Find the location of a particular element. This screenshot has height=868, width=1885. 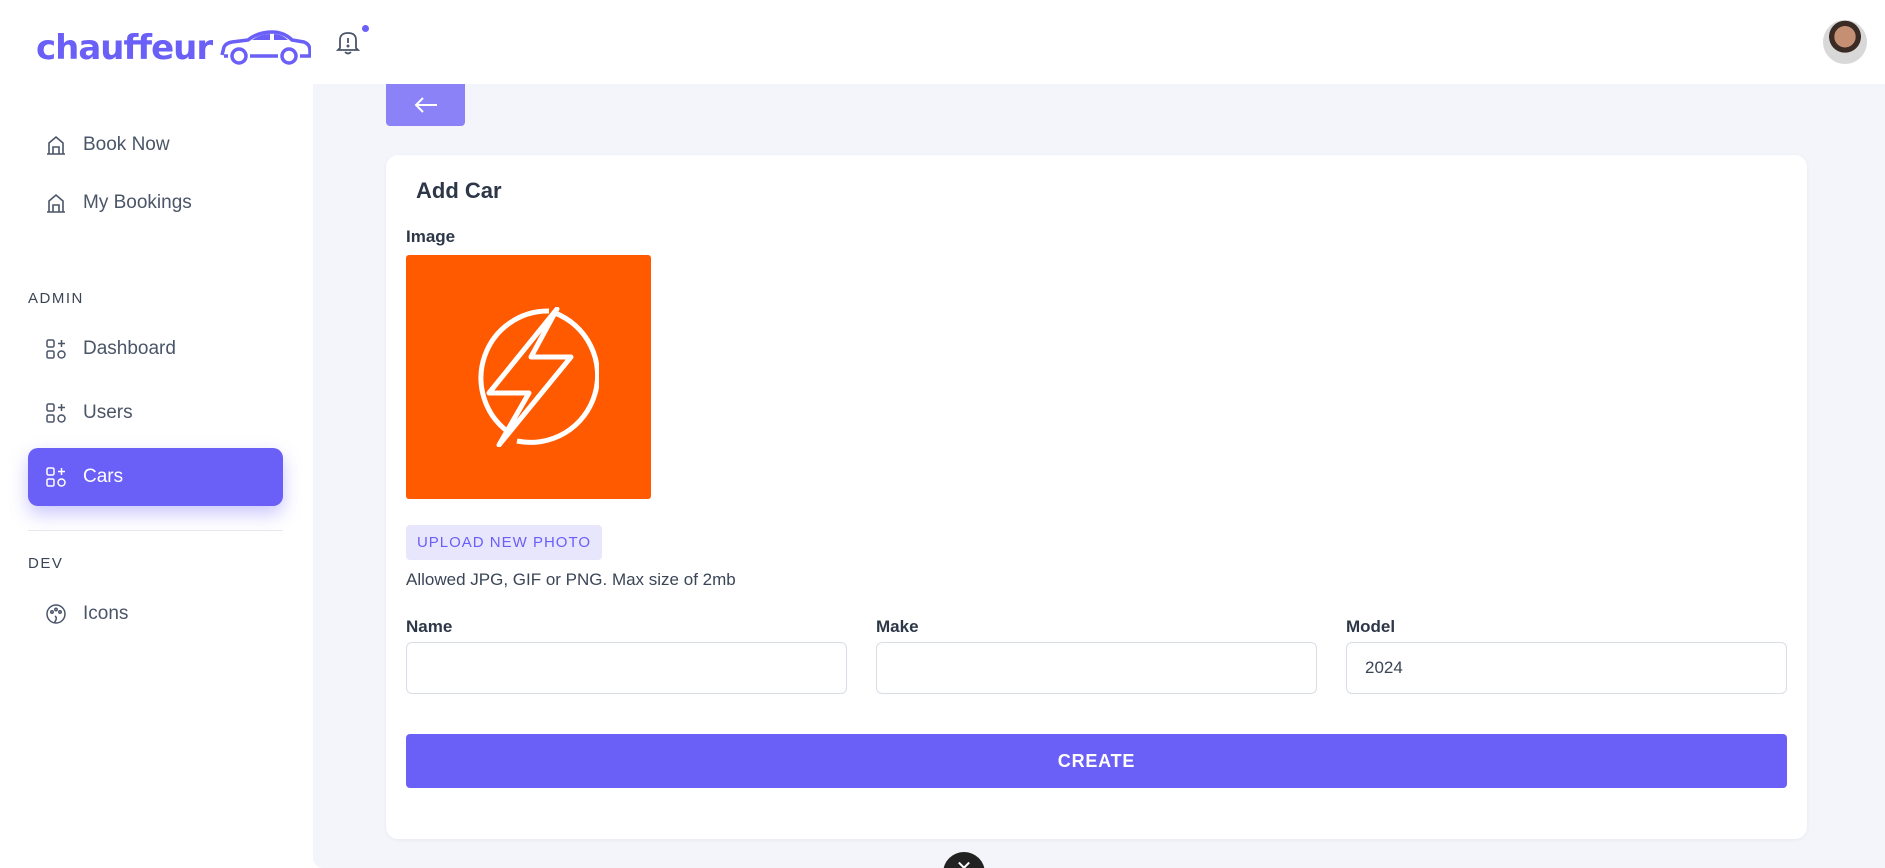

sidebar-item-icons: Icons is located at coordinates (155, 614).